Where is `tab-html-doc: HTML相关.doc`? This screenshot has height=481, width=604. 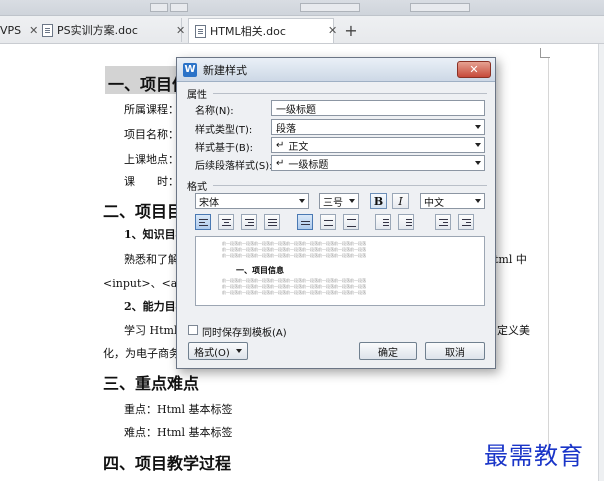 tab-html-doc: HTML相关.doc is located at coordinates (261, 30).